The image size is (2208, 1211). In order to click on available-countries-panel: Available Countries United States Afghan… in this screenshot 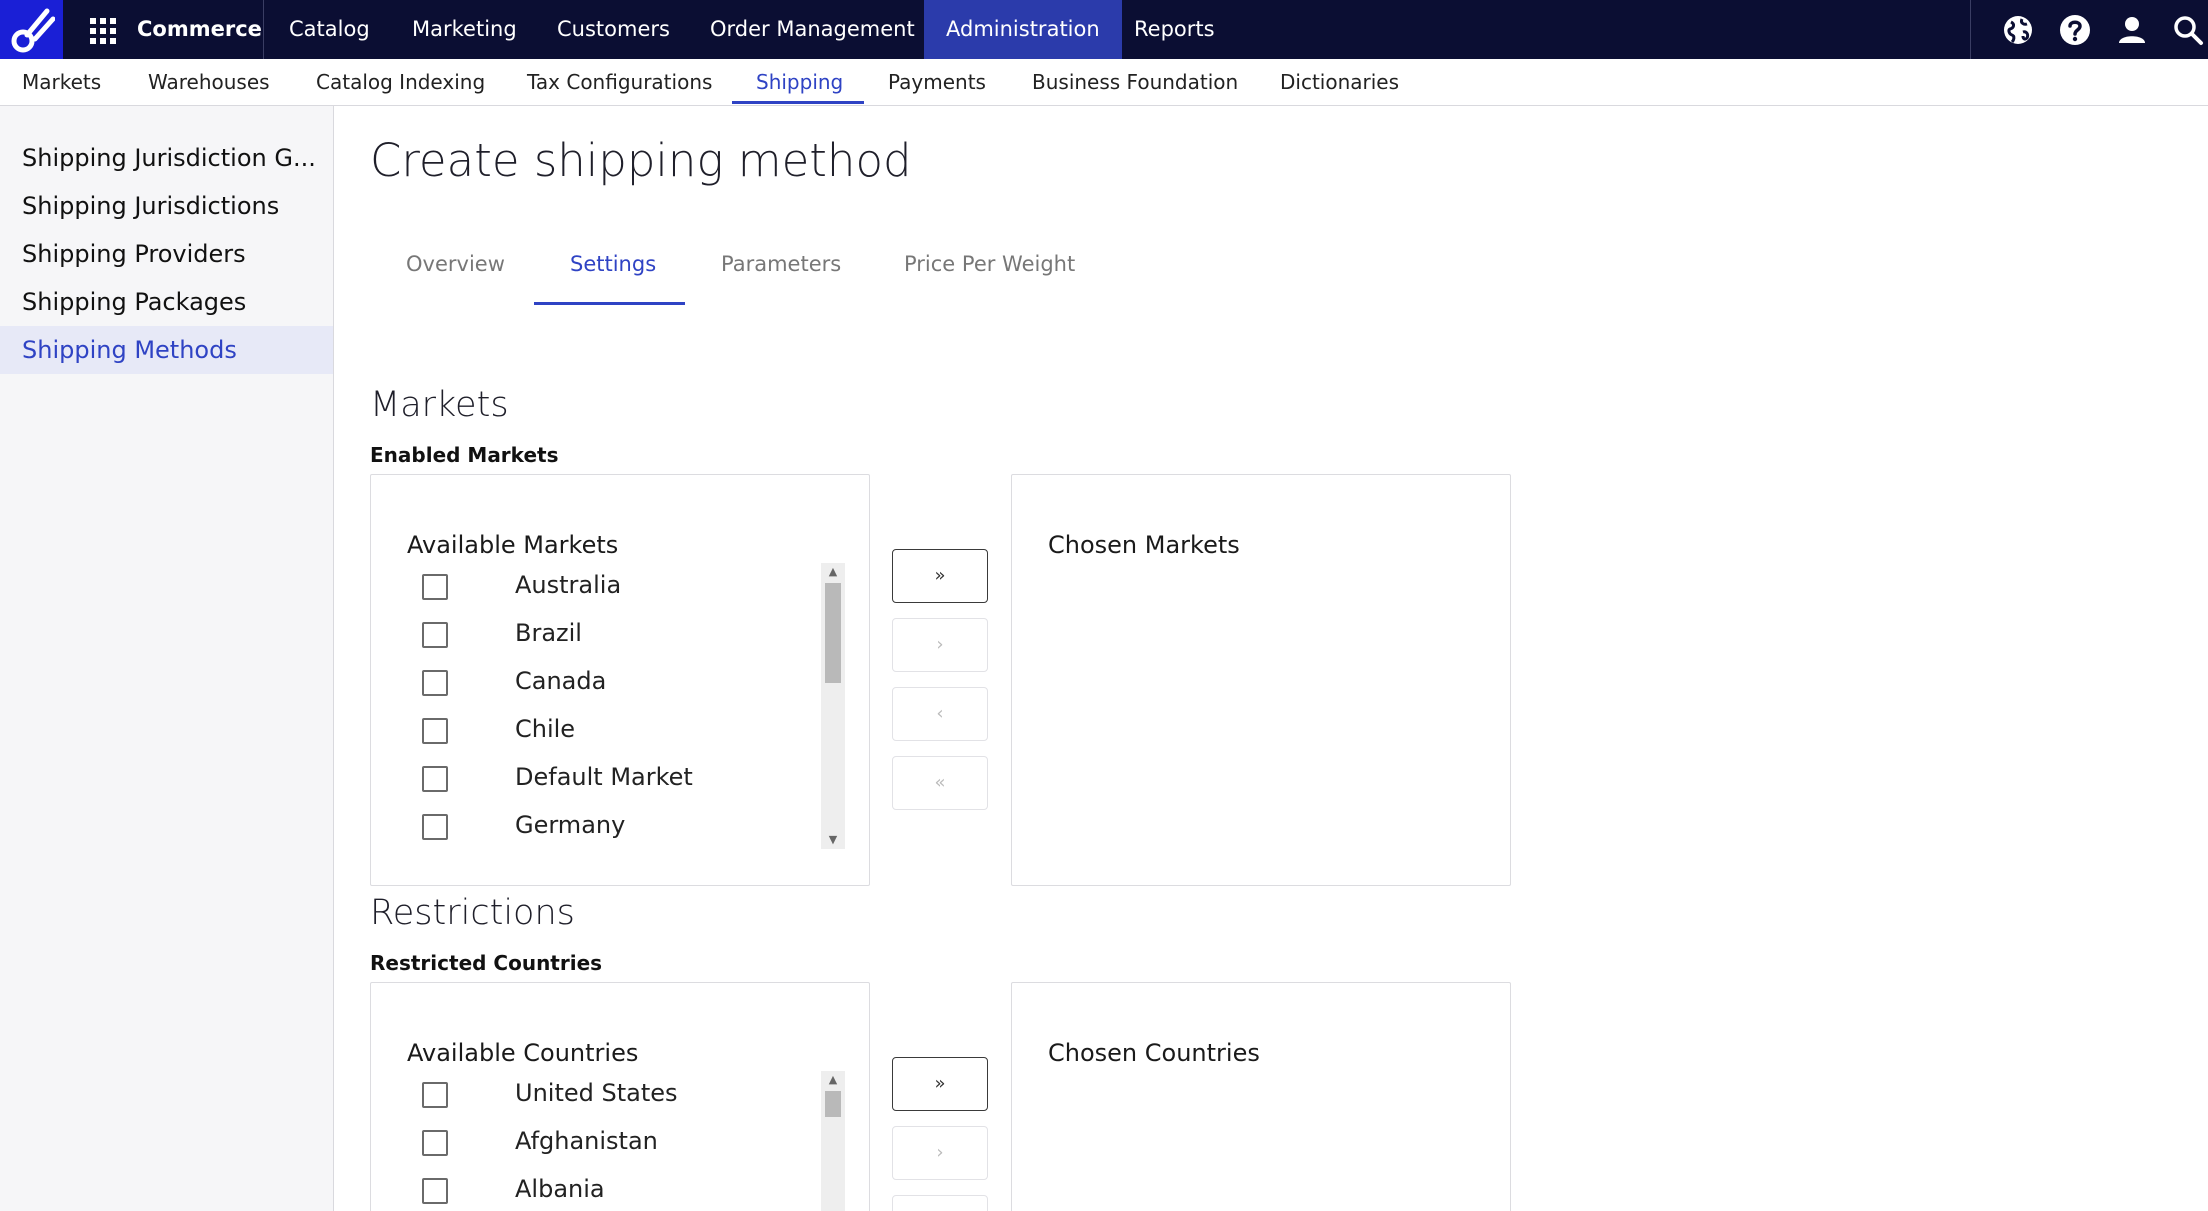, I will do `click(620, 1096)`.